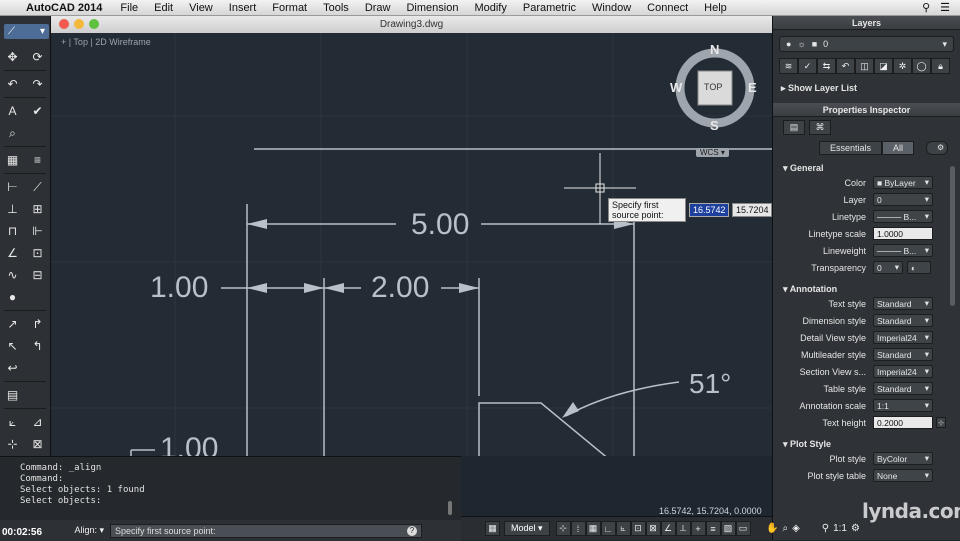 The height and width of the screenshot is (541, 960). What do you see at coordinates (941, 422) in the screenshot?
I see `pick-point-icon: ⊹` at bounding box center [941, 422].